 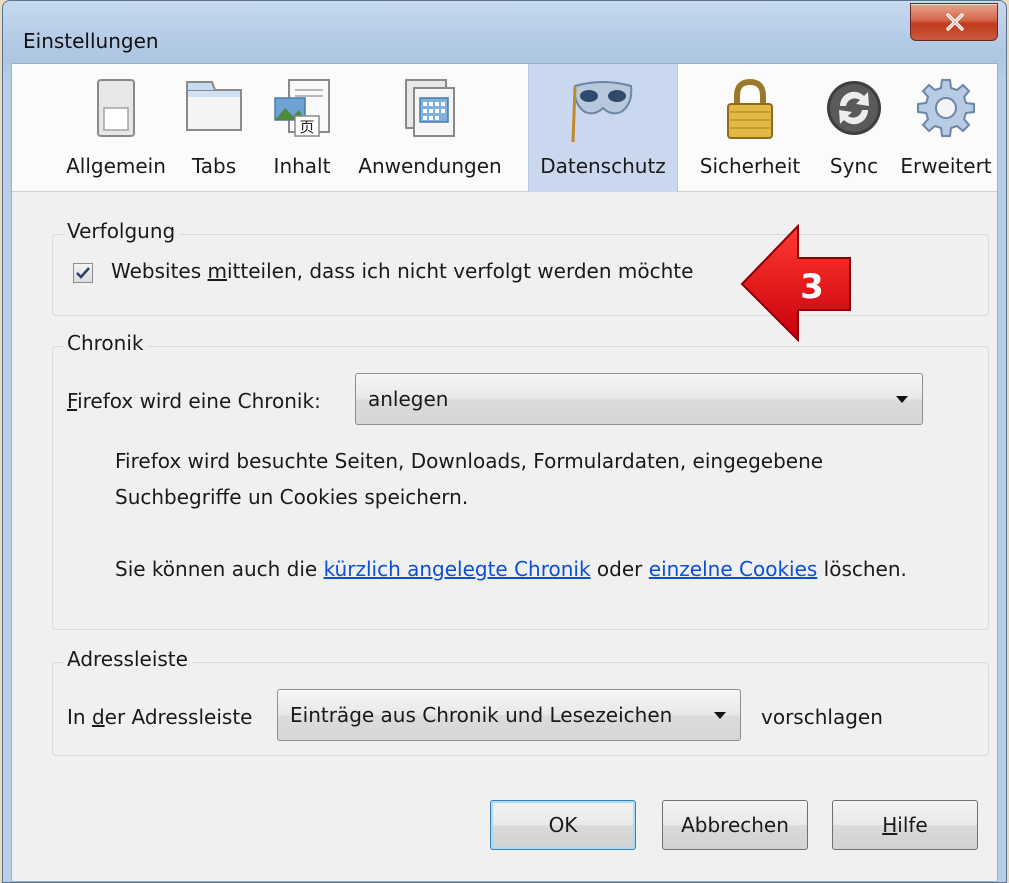 I want to click on history-mode-select: anlegen, so click(x=639, y=399).